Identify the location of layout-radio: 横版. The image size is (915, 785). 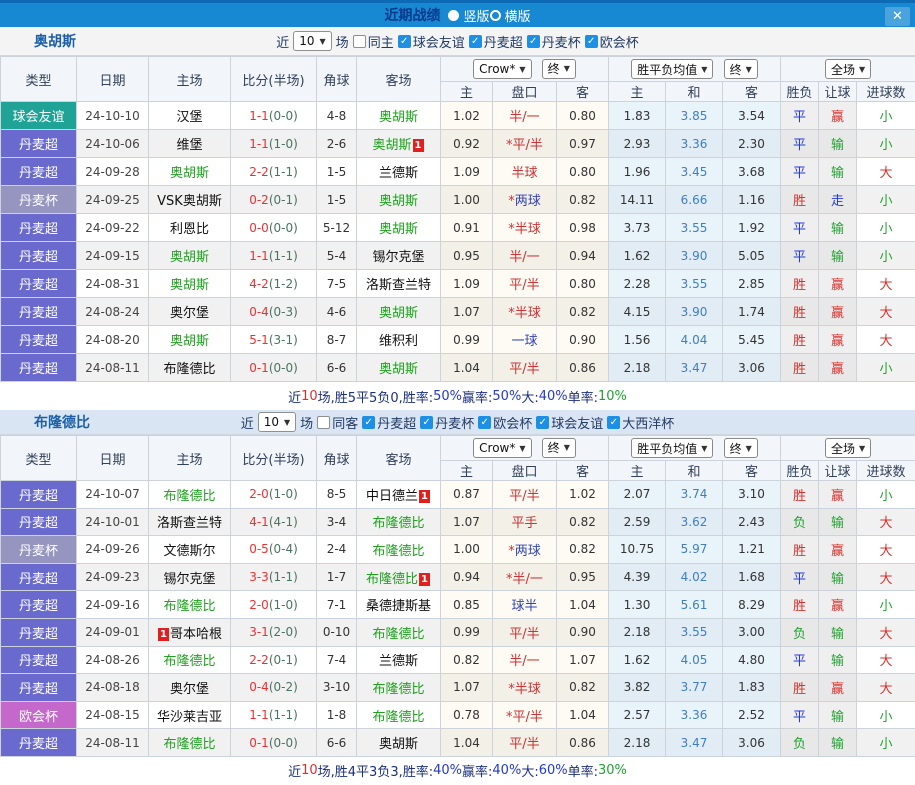
(510, 15).